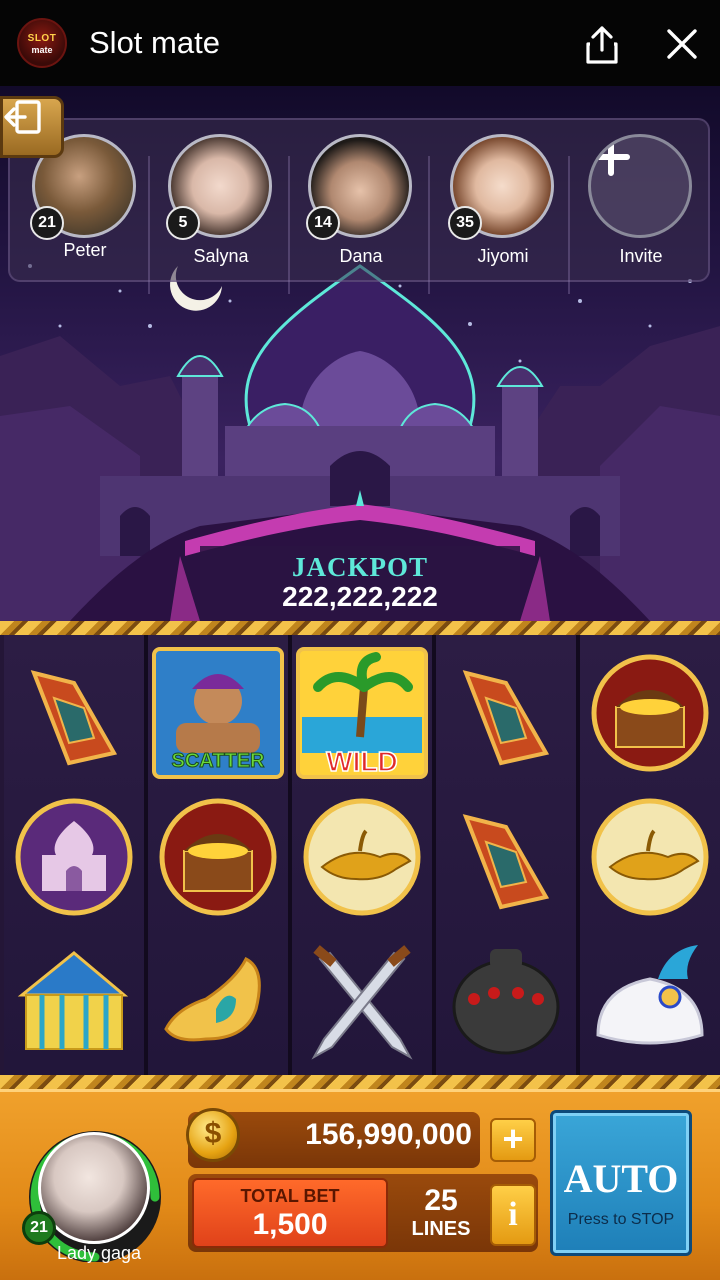  Describe the element at coordinates (611, 157) in the screenshot. I see `plus-icon` at that location.